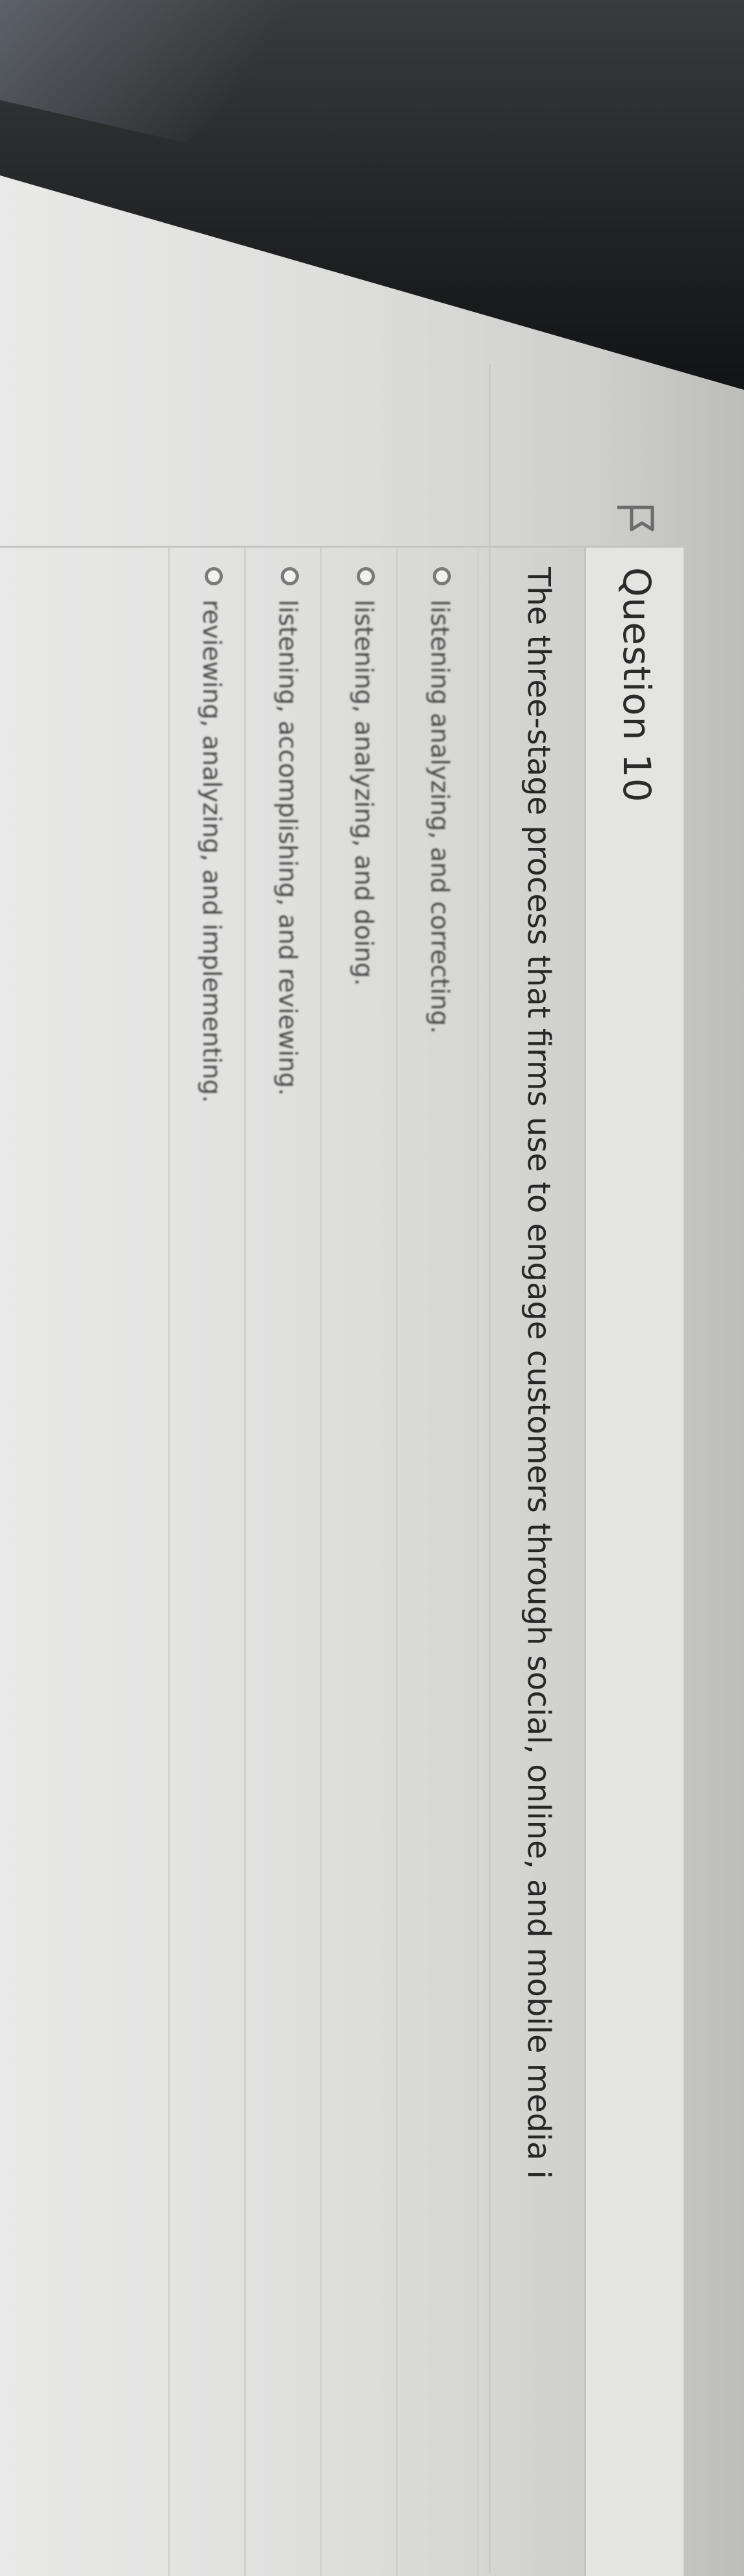 This screenshot has width=744, height=2576. I want to click on answer-option: listening, accomplishing, and reviewing., so click(282, 1562).